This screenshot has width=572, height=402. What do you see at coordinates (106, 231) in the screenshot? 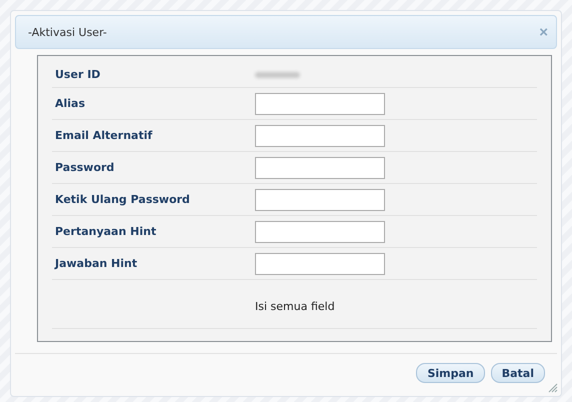
I see `field-label: Pertanyaan Hint` at bounding box center [106, 231].